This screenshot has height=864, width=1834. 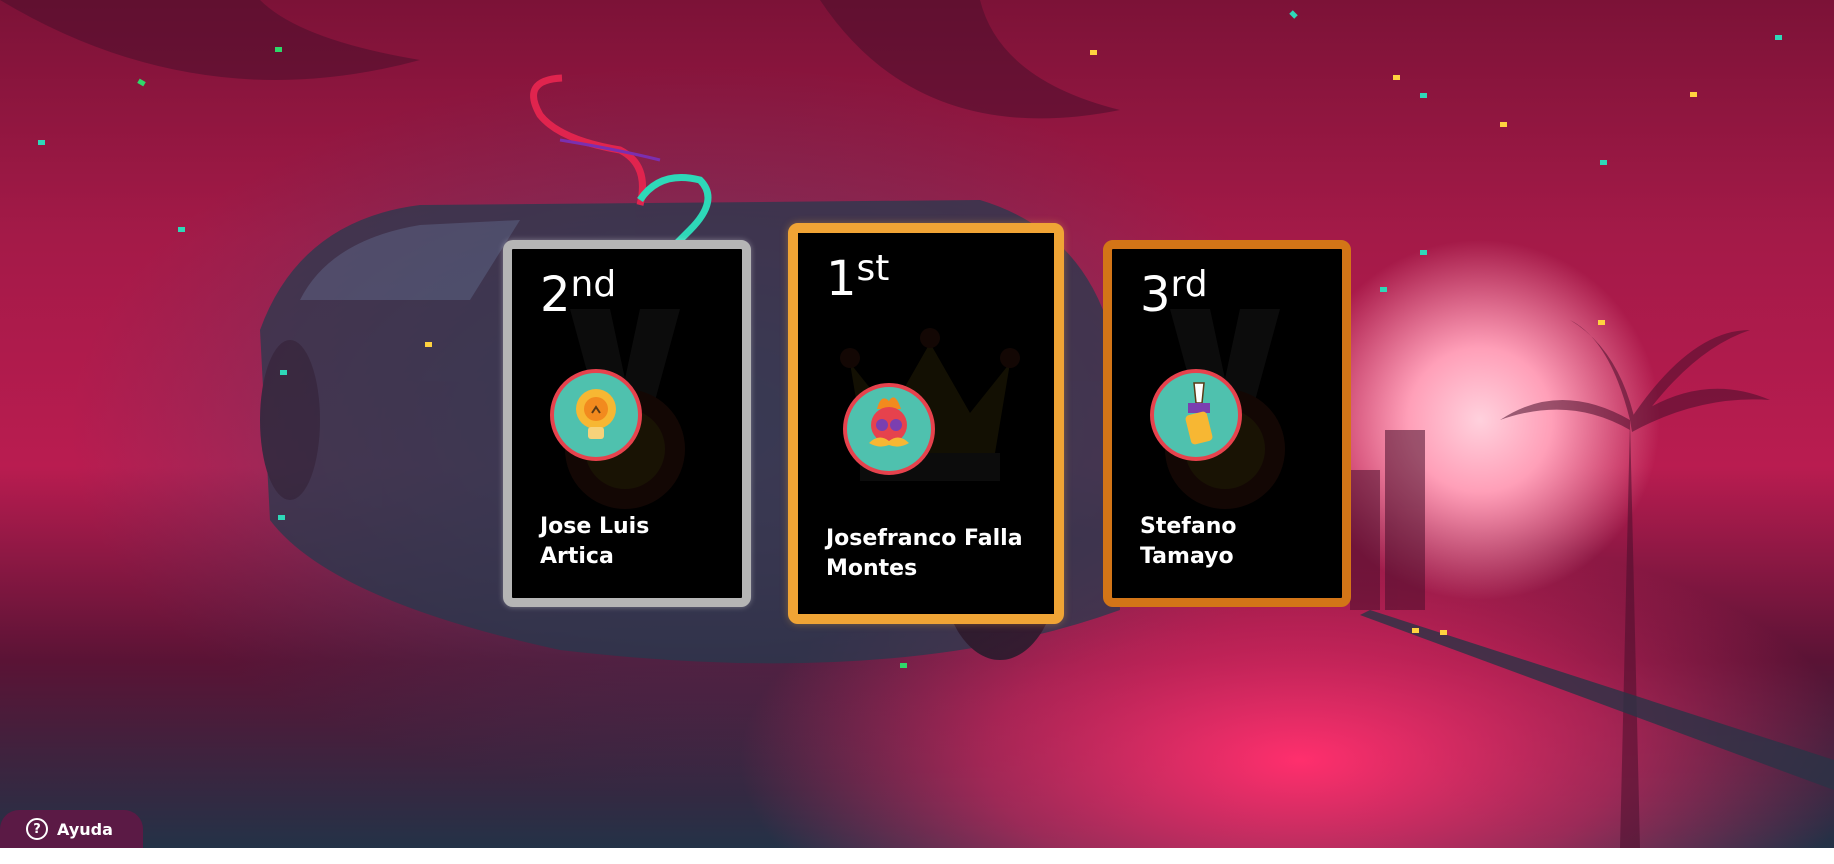 I want to click on fountain-pen-icon, so click(x=1196, y=415).